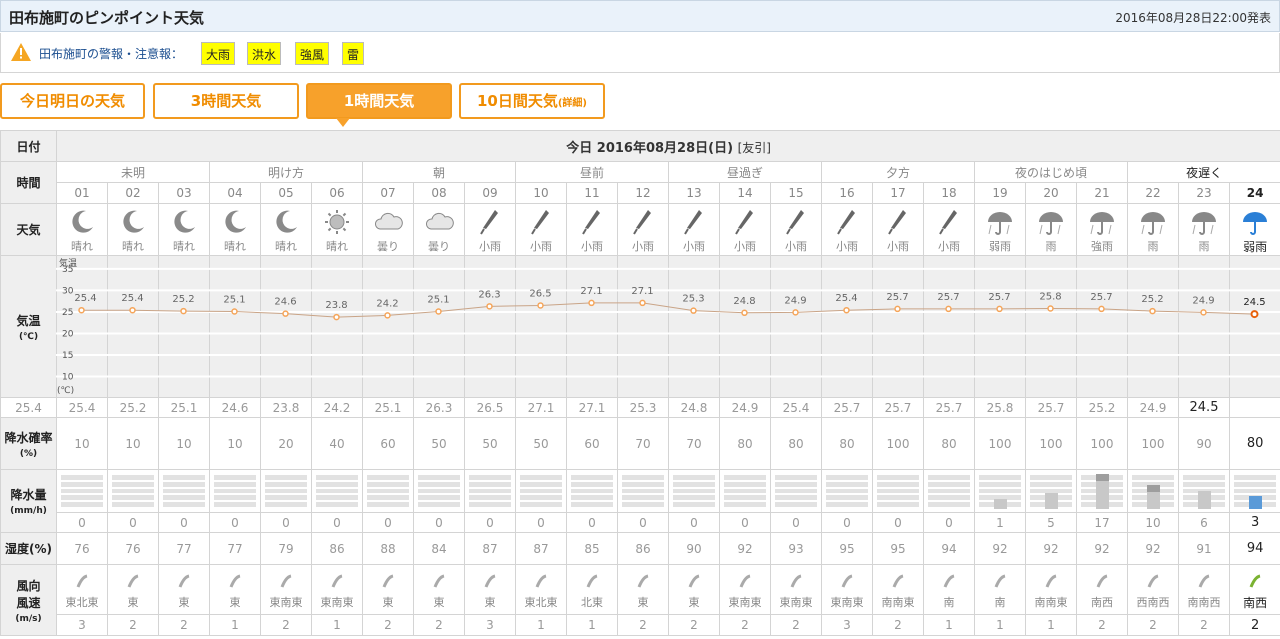  Describe the element at coordinates (379, 101) in the screenshot. I see `tab-1hour: 1時間天気` at that location.